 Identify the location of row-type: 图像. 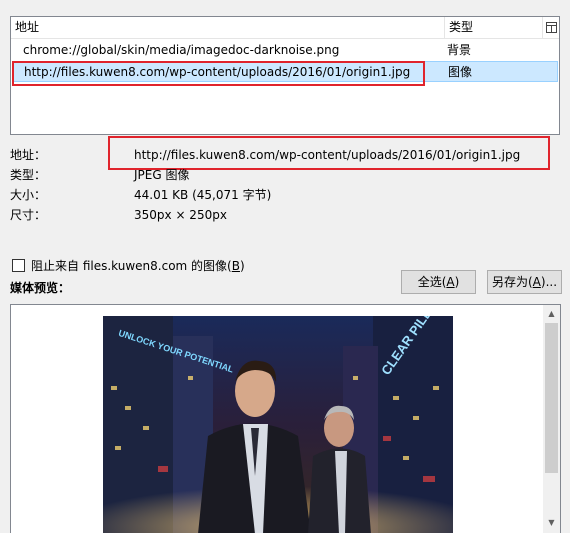
(460, 72).